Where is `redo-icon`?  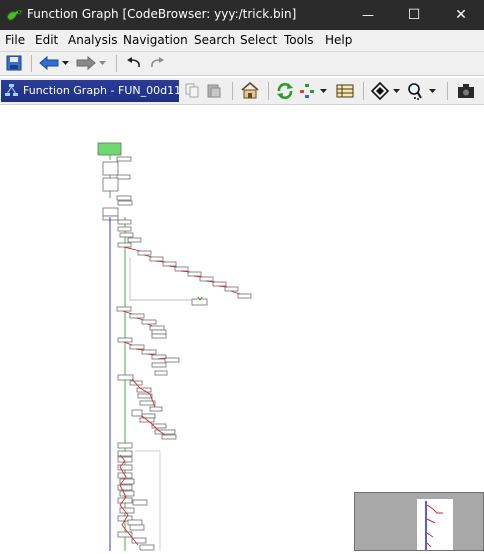 redo-icon is located at coordinates (157, 61).